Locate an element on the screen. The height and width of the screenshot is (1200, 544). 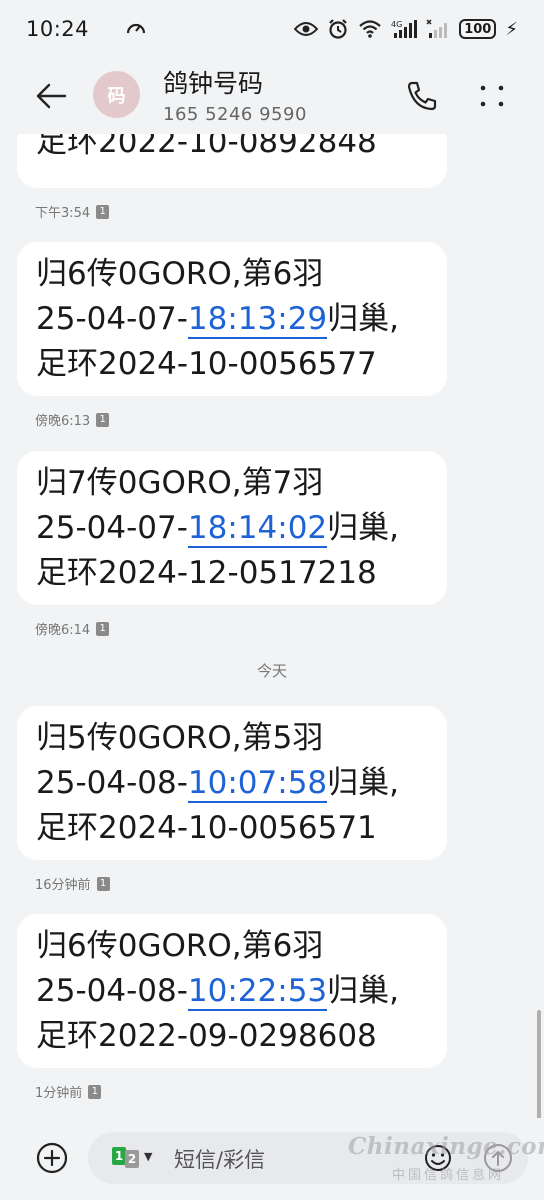
message-line: 25-04-08-10:07:58归巢, is located at coordinates (232, 783).